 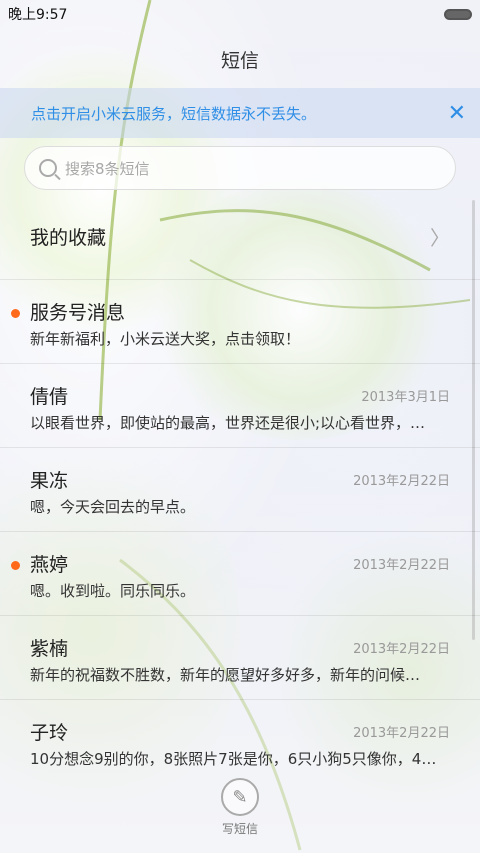 What do you see at coordinates (239, 829) in the screenshot?
I see `compose-label: 写短信` at bounding box center [239, 829].